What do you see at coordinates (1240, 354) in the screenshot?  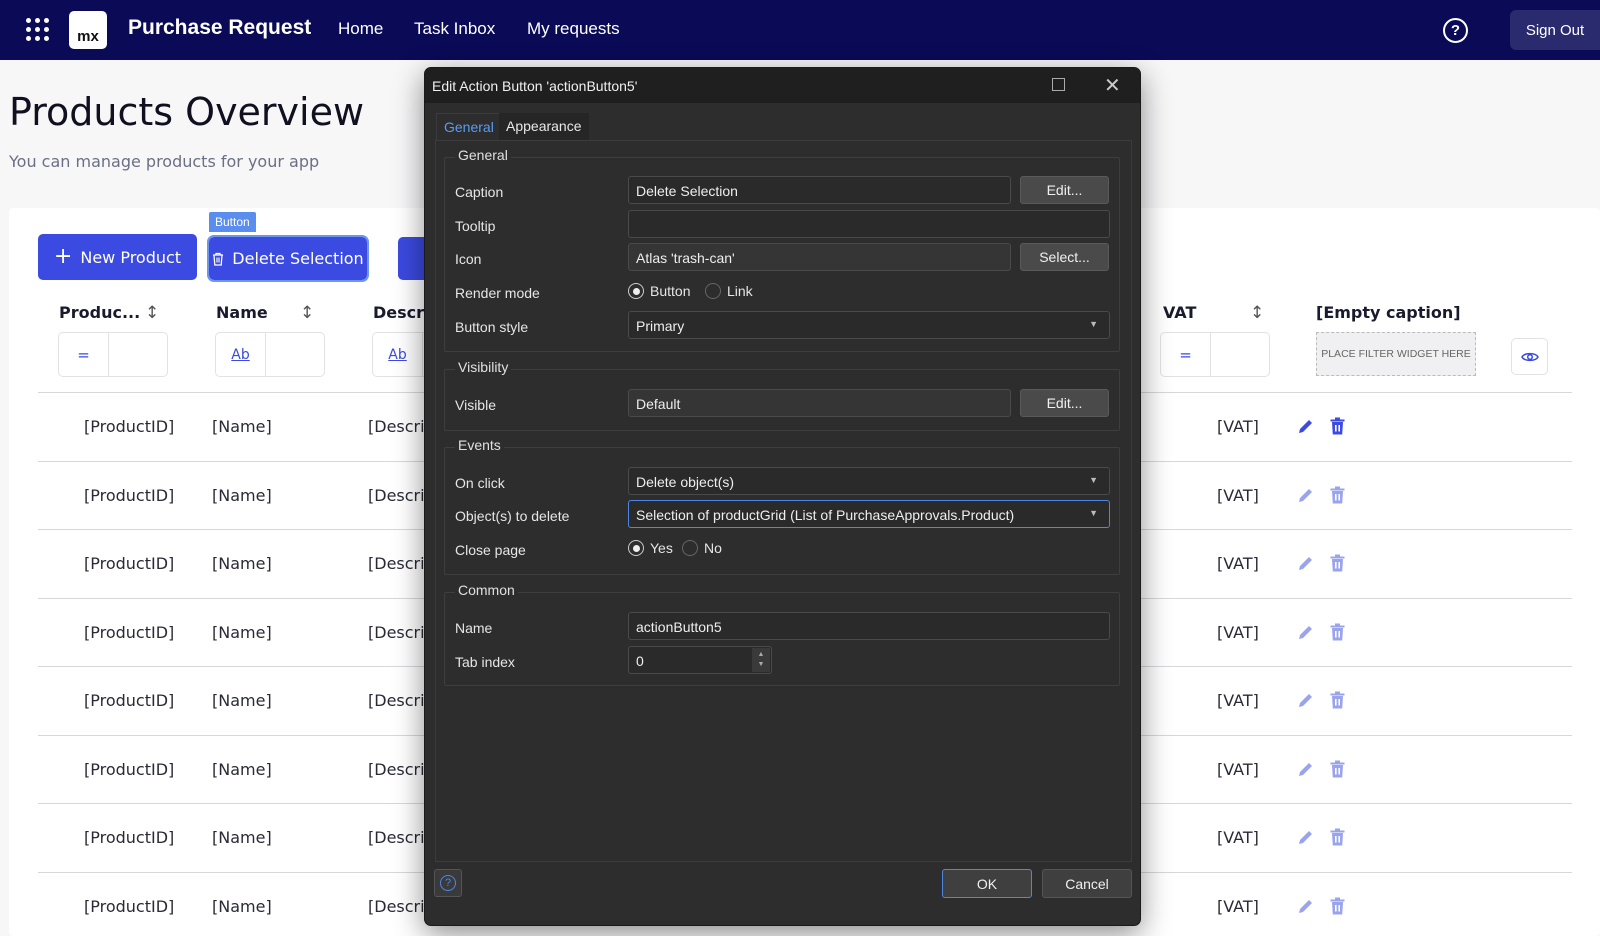 I see `vat-filter-input` at bounding box center [1240, 354].